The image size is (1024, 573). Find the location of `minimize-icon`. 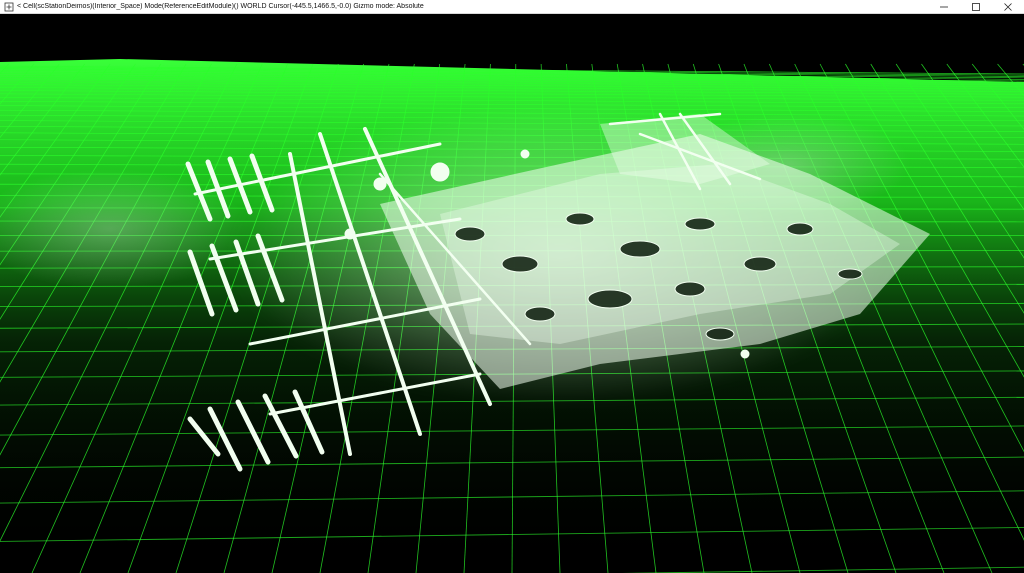

minimize-icon is located at coordinates (944, 6).